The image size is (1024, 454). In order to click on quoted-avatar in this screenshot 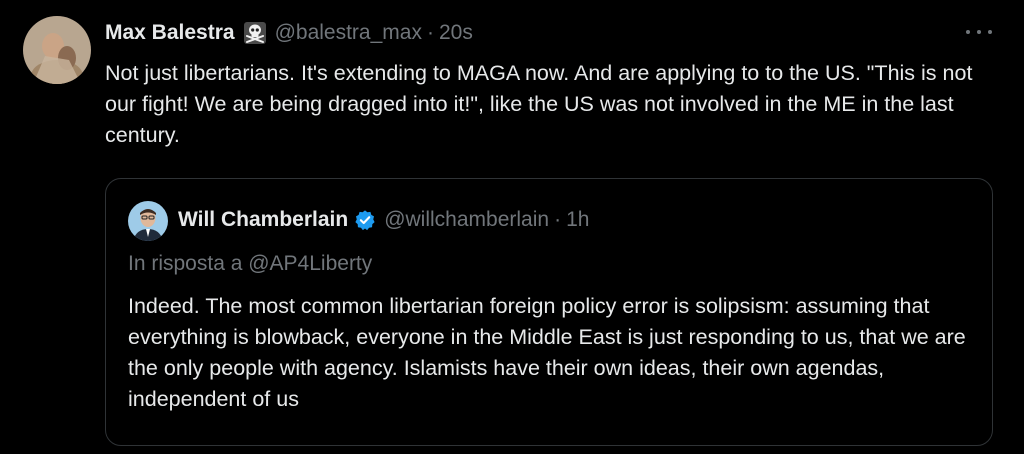, I will do `click(148, 221)`.